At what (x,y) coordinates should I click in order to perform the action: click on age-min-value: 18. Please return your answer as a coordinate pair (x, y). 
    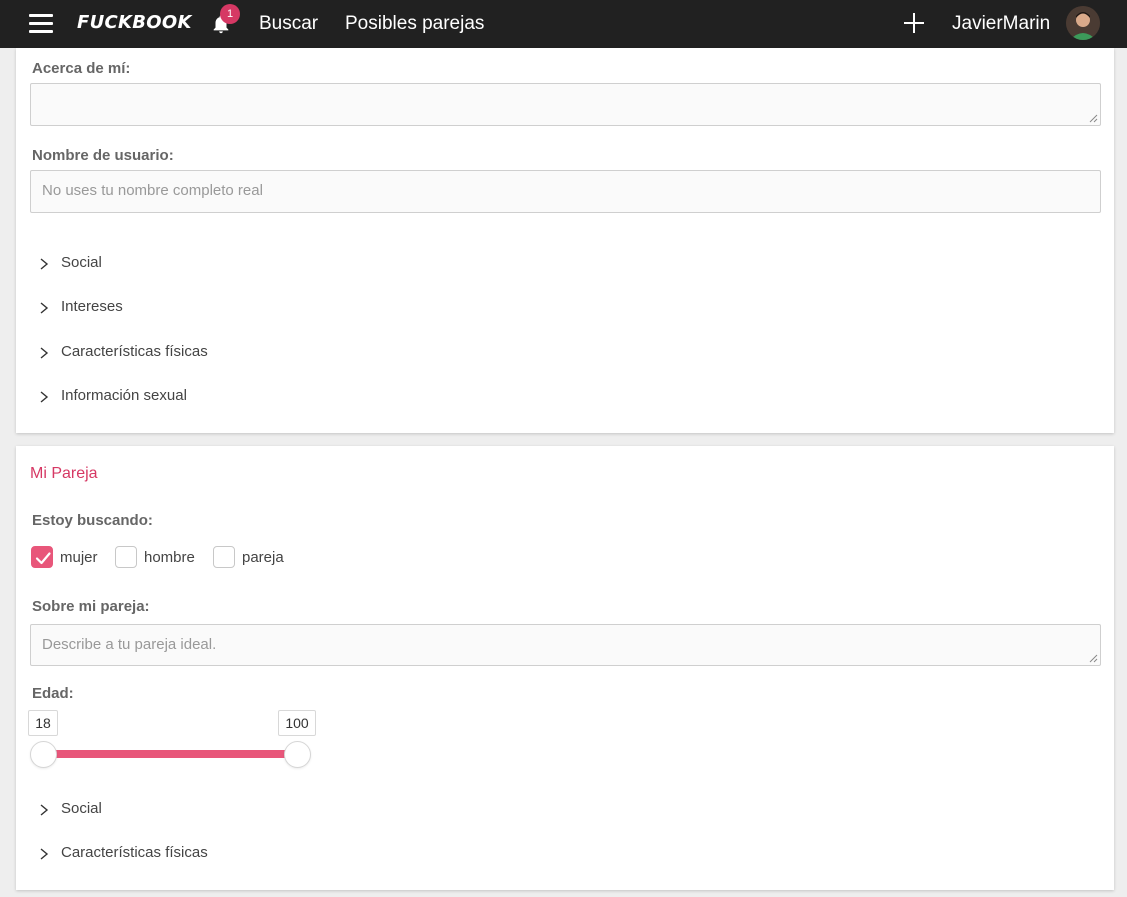
    Looking at the image, I should click on (43, 723).